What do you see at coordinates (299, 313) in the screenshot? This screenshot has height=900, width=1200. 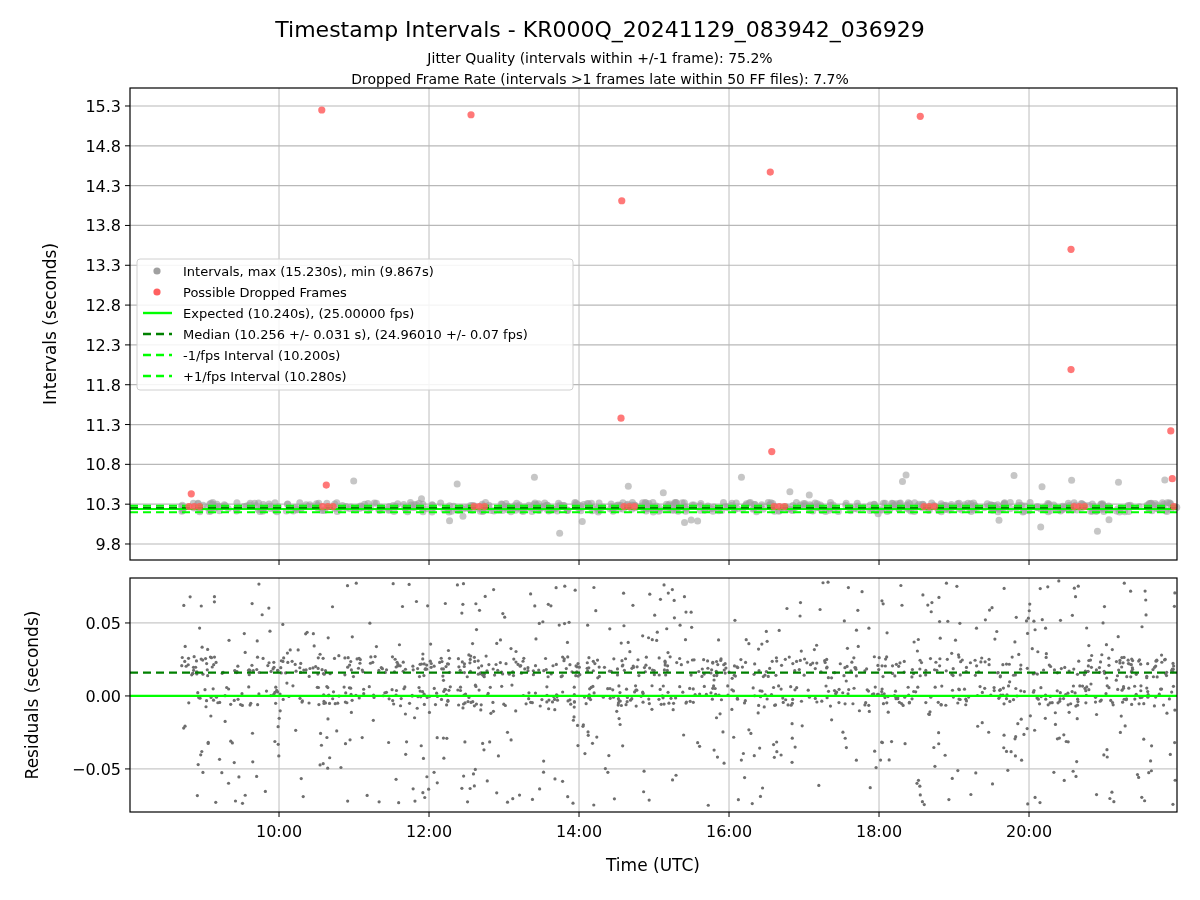 I see `legend-label: Expected (10.240s), (25.00000 fps)` at bounding box center [299, 313].